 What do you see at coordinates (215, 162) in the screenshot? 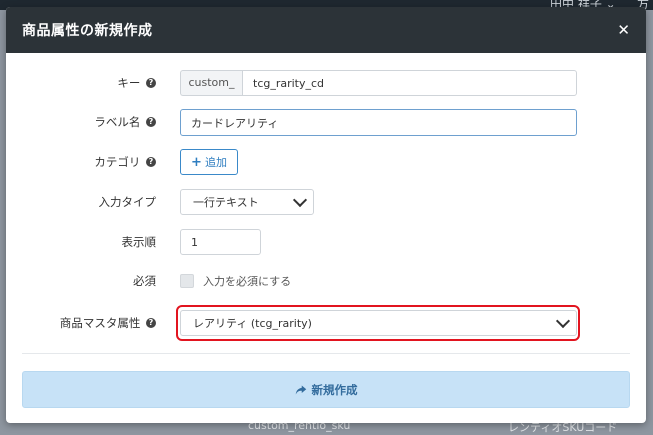
I see `add-category-button-label: 追加` at bounding box center [215, 162].